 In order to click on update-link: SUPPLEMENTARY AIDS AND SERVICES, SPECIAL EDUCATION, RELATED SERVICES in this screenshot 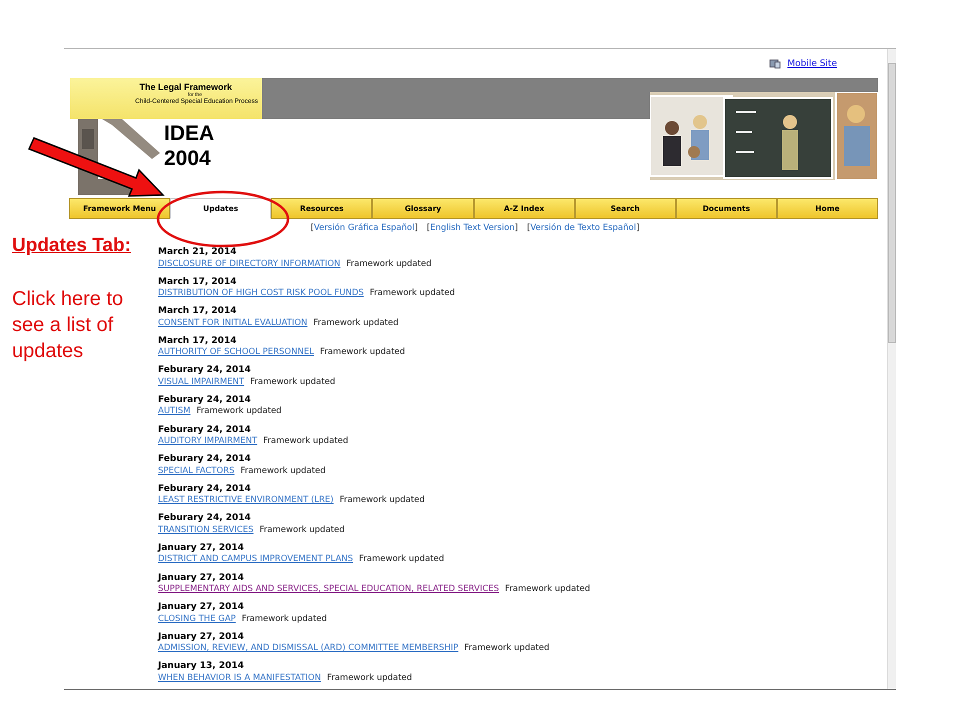, I will do `click(329, 590)`.